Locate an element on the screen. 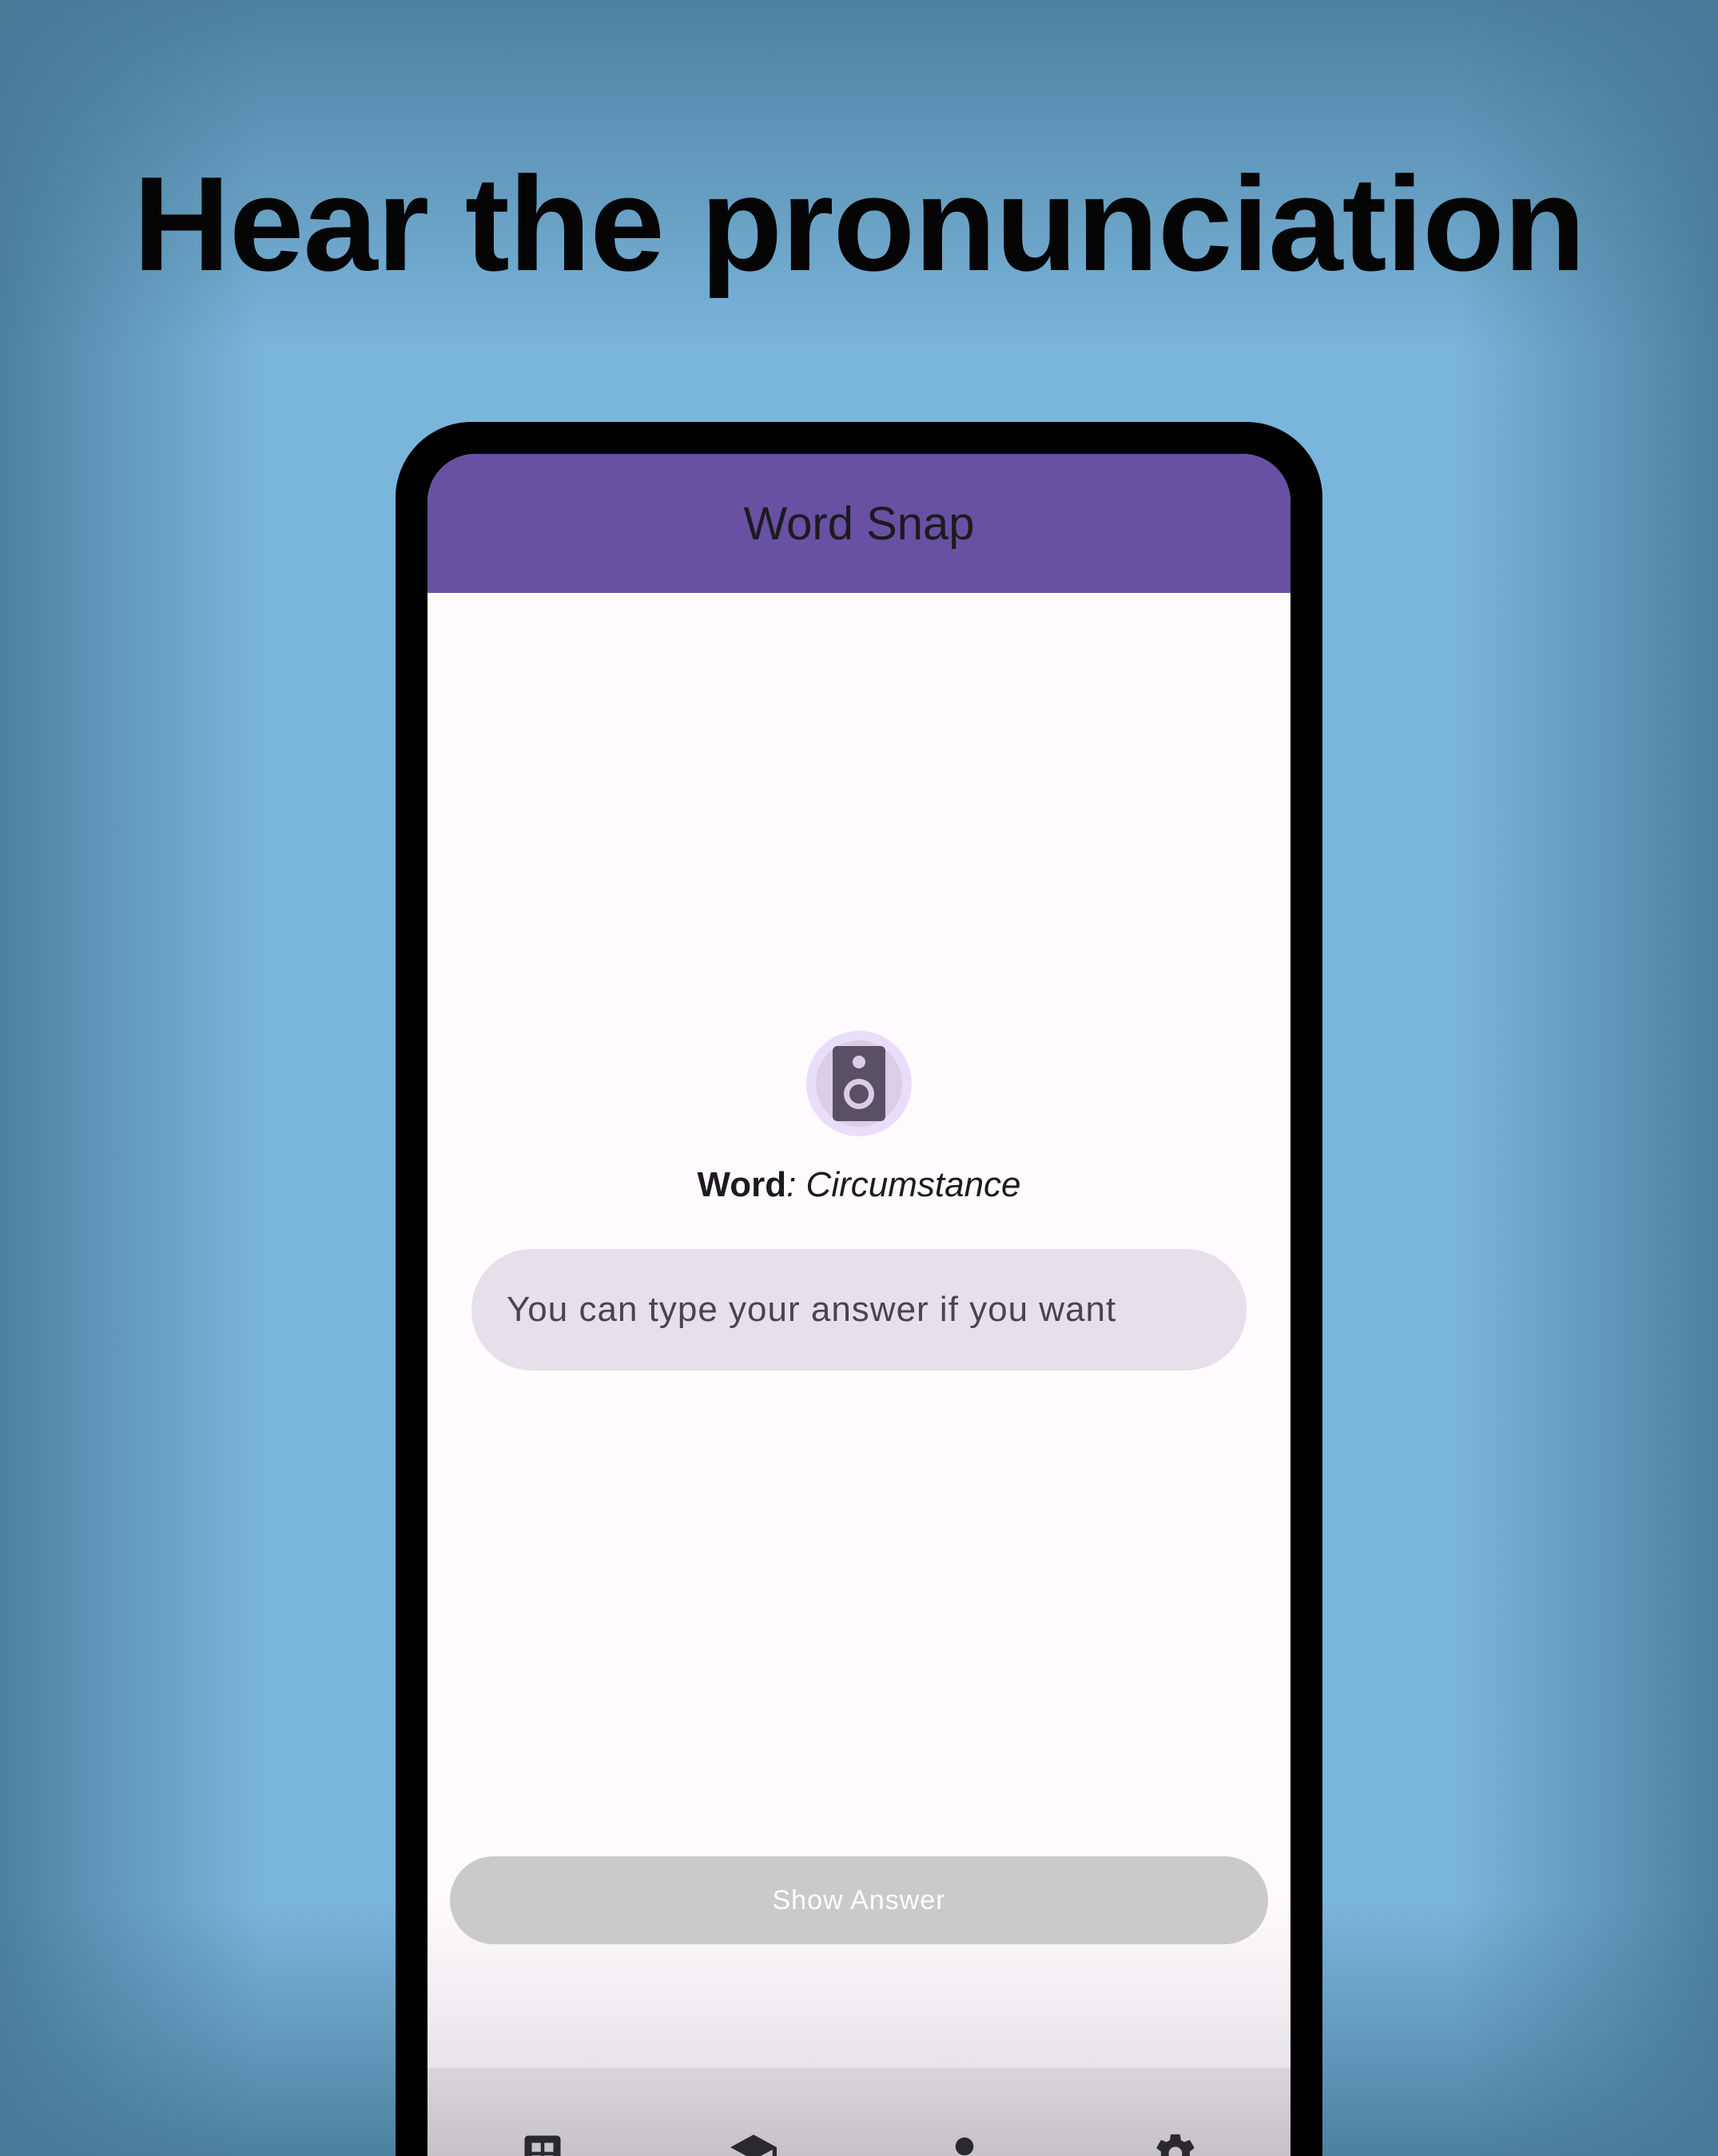 Image resolution: width=1718 pixels, height=2156 pixels. speaker-icon-container is located at coordinates (859, 1083).